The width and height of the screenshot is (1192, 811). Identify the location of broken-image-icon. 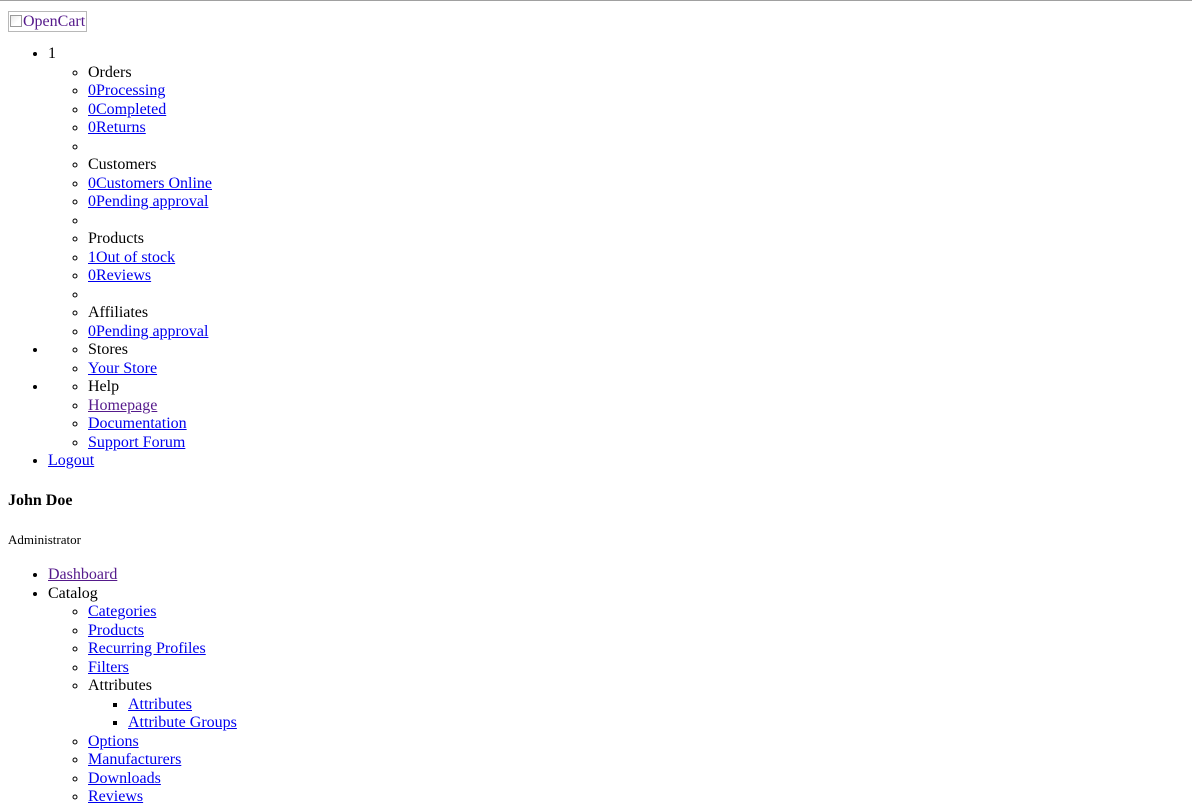
(16, 21).